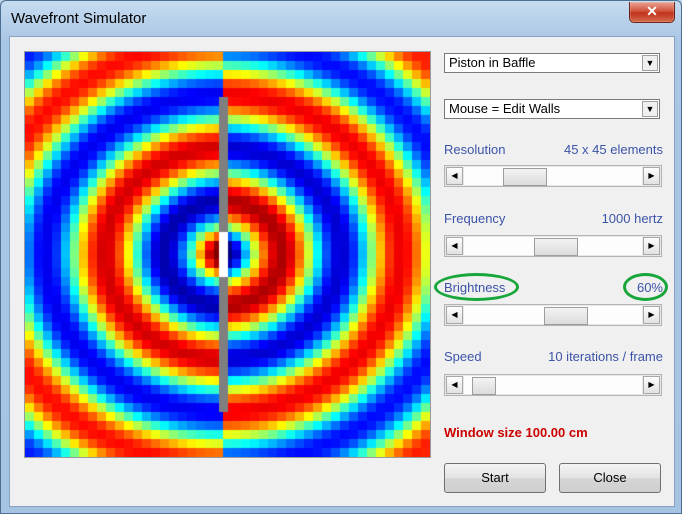  I want to click on resolution-label: Resolution, so click(475, 149).